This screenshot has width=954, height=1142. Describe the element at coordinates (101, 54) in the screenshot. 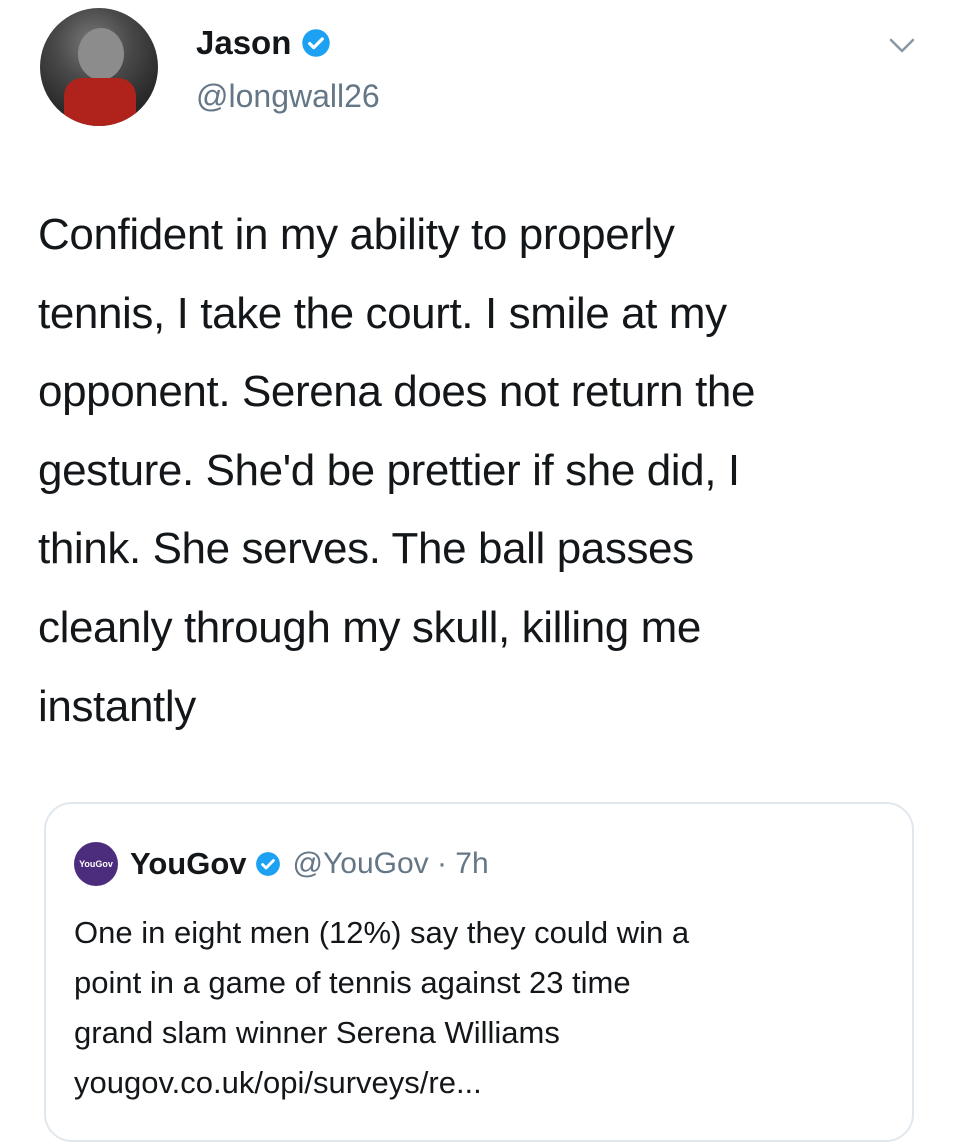

I see `avatar-face` at that location.